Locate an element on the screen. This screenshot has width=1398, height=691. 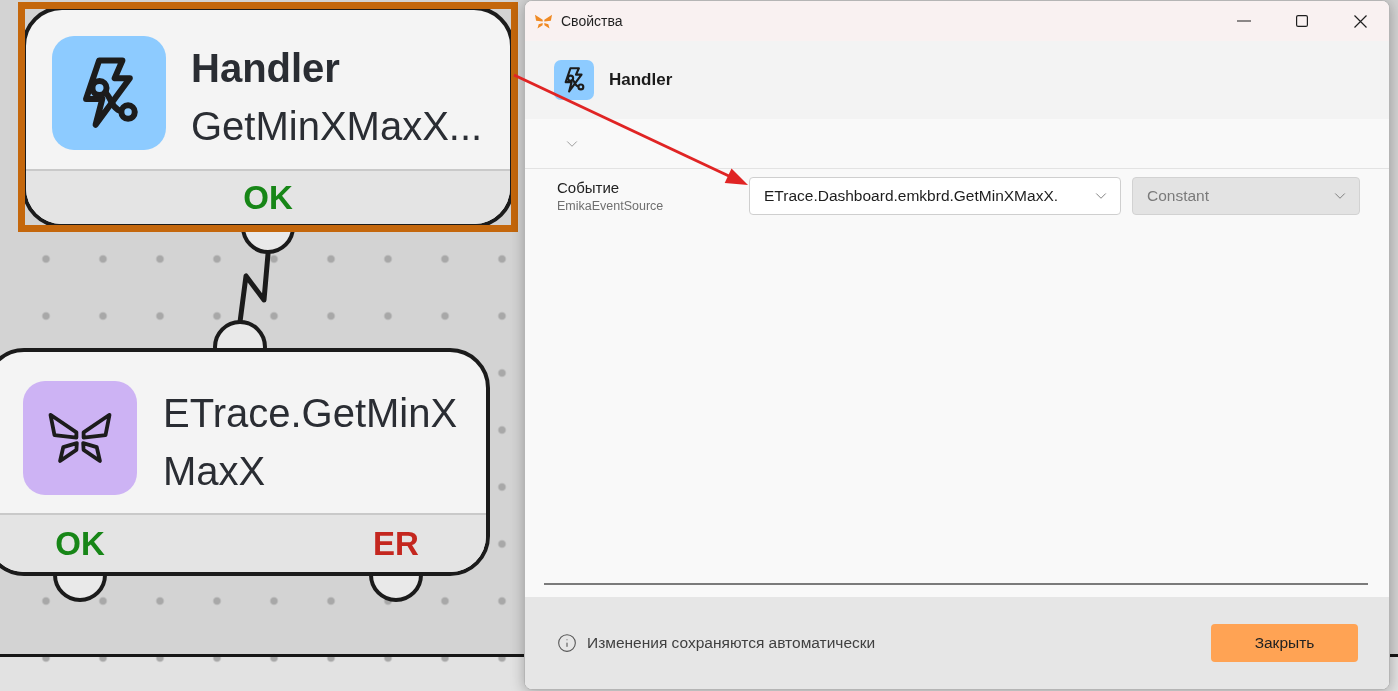
minimize-icon is located at coordinates (1244, 21).